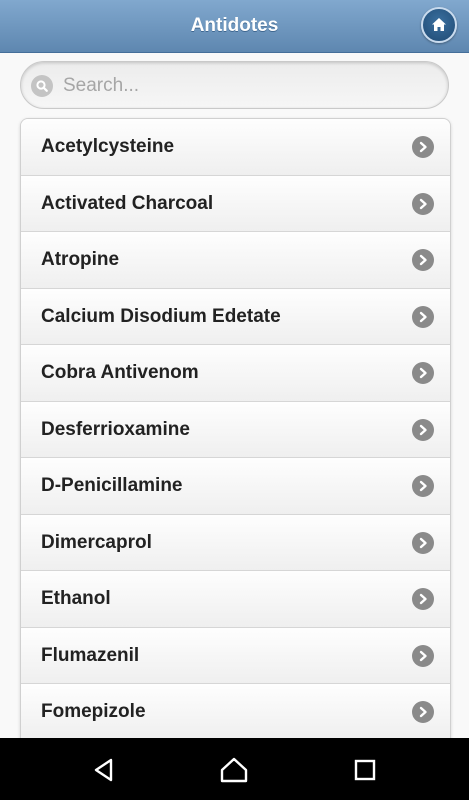  Describe the element at coordinates (161, 316) in the screenshot. I see `list-item-label: Calcium Disodium Edetate` at that location.